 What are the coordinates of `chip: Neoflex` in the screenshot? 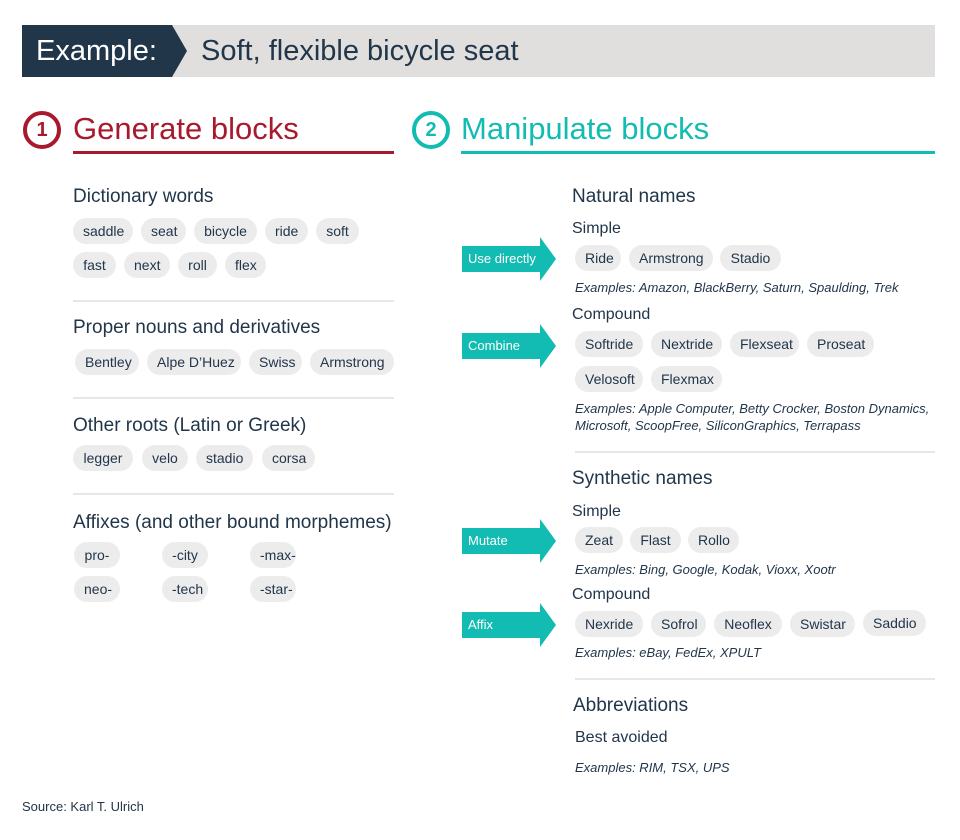 It's located at (748, 624).